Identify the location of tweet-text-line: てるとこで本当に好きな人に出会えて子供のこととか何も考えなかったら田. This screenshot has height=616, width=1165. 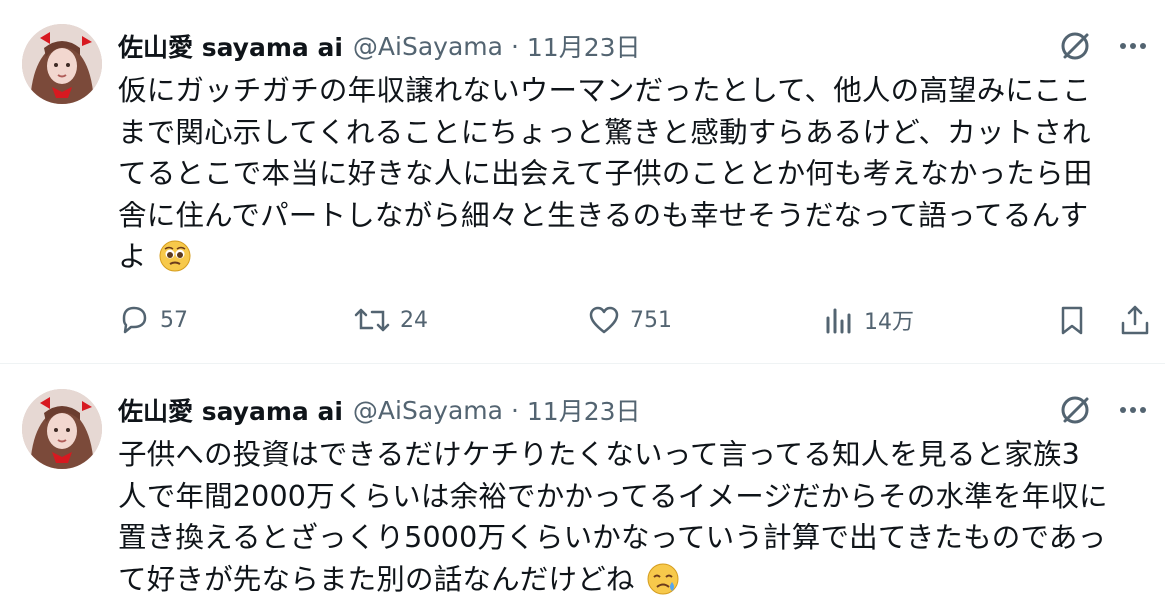
(605, 173).